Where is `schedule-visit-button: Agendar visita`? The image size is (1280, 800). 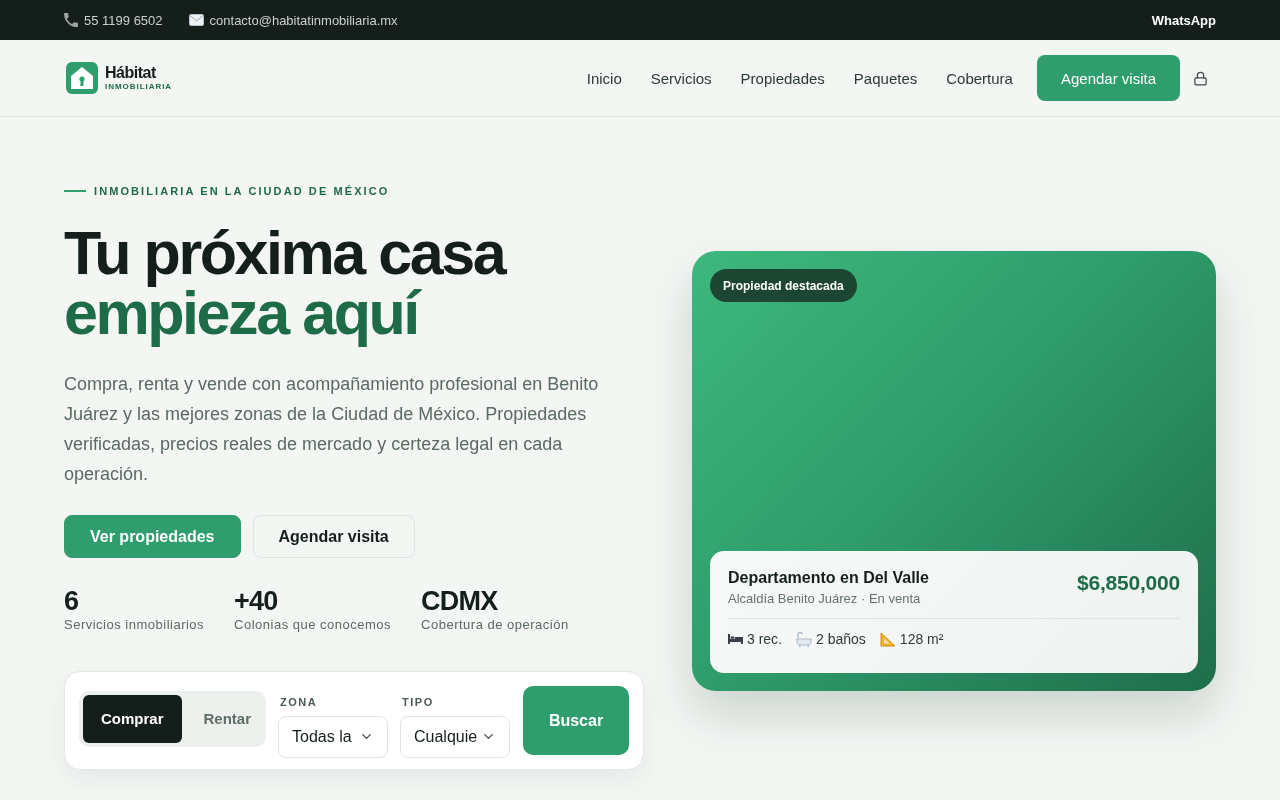
schedule-visit-button: Agendar visita is located at coordinates (333, 536).